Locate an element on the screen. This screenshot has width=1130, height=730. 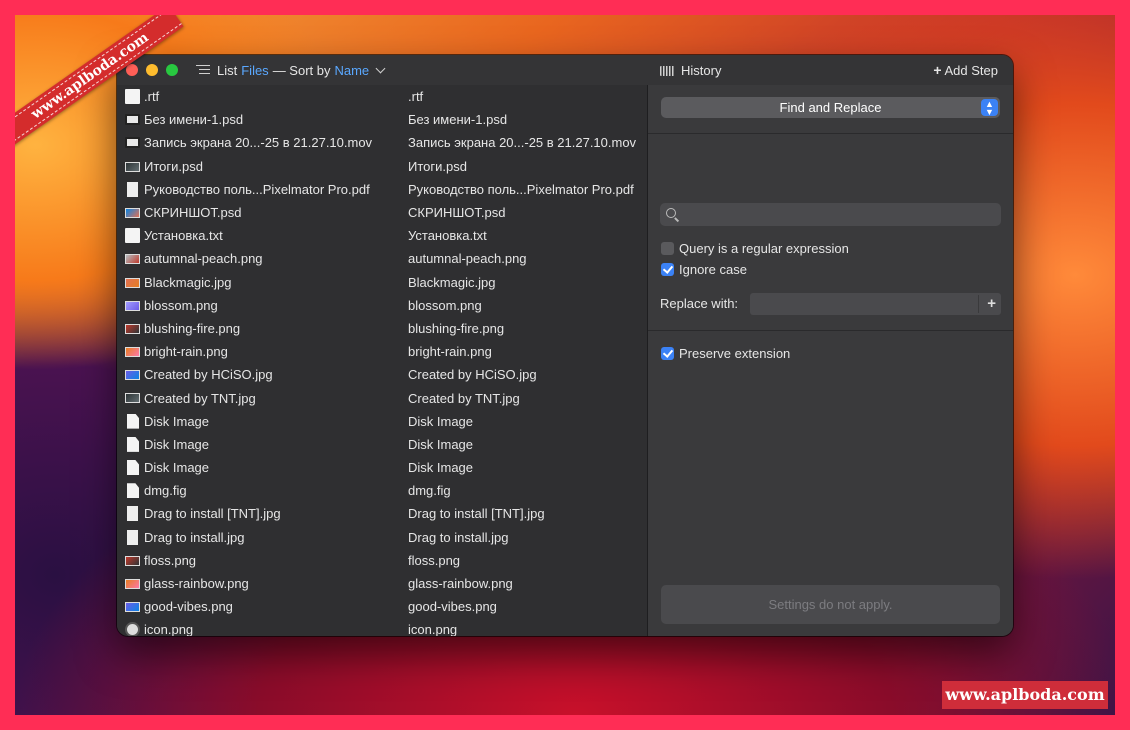
original-name: Итоги.psd is located at coordinates (173, 166).